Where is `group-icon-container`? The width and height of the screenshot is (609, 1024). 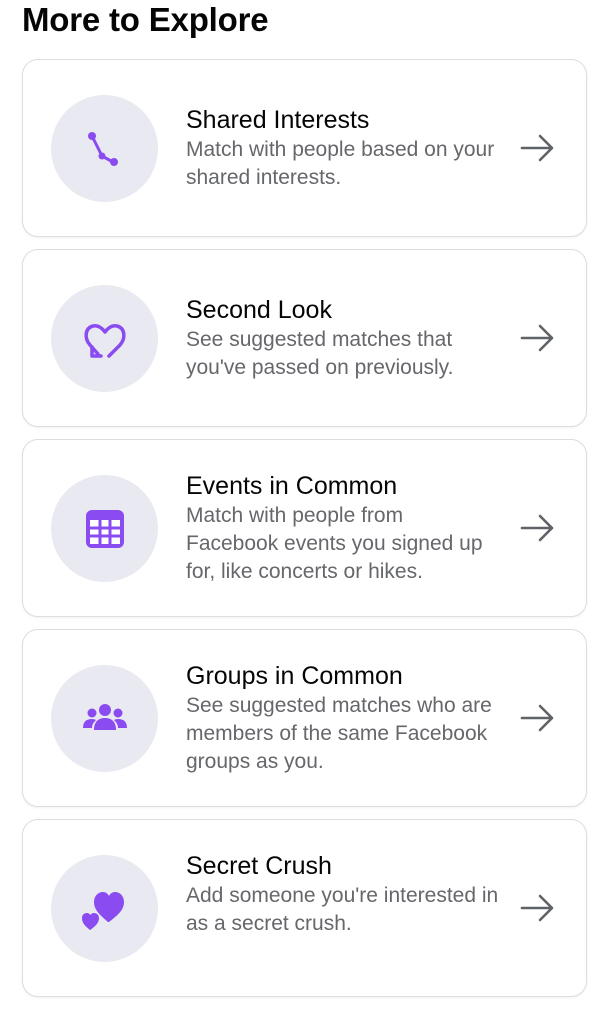 group-icon-container is located at coordinates (104, 718).